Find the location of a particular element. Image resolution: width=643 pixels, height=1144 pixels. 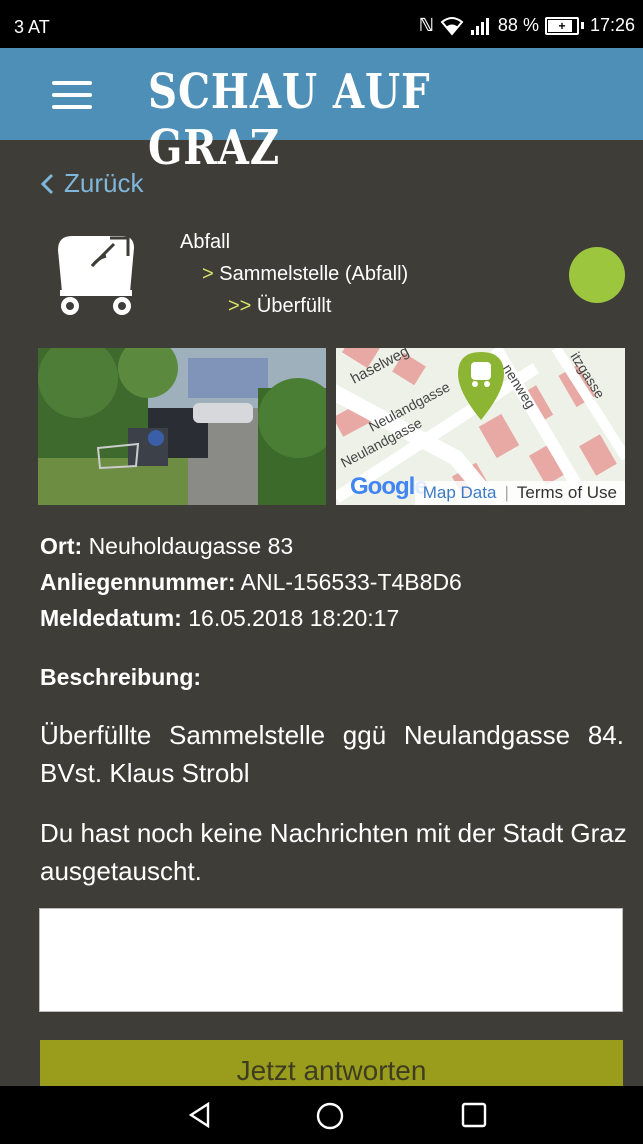

nfc-icon: ℕ is located at coordinates (426, 25).